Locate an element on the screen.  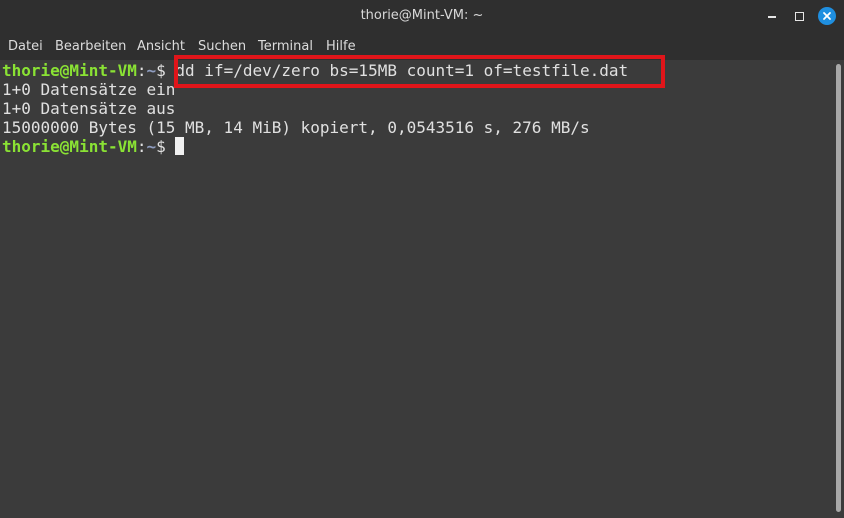
vertical-scrollbar is located at coordinates (838, 289).